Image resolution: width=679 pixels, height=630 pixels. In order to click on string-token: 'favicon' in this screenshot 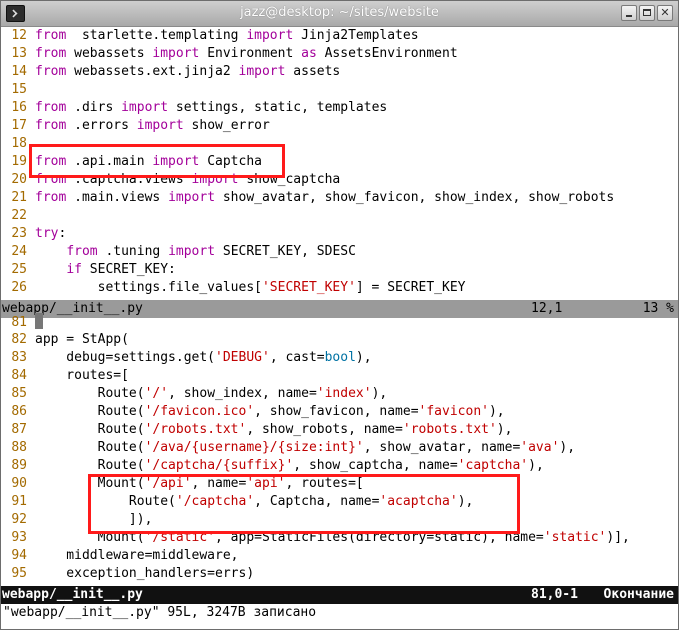, I will do `click(453, 411)`.